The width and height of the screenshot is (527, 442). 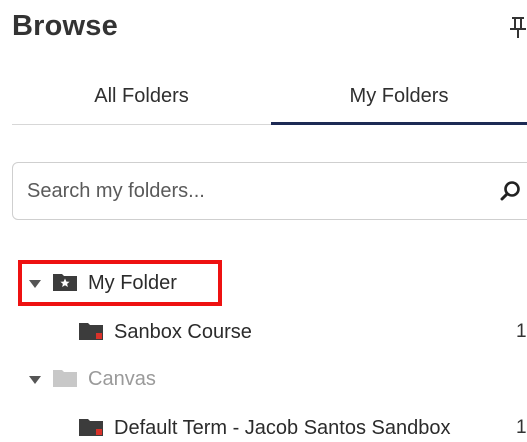 I want to click on tree-label-default-term: Default Term - Jacob Santos Sandbox, so click(x=282, y=428).